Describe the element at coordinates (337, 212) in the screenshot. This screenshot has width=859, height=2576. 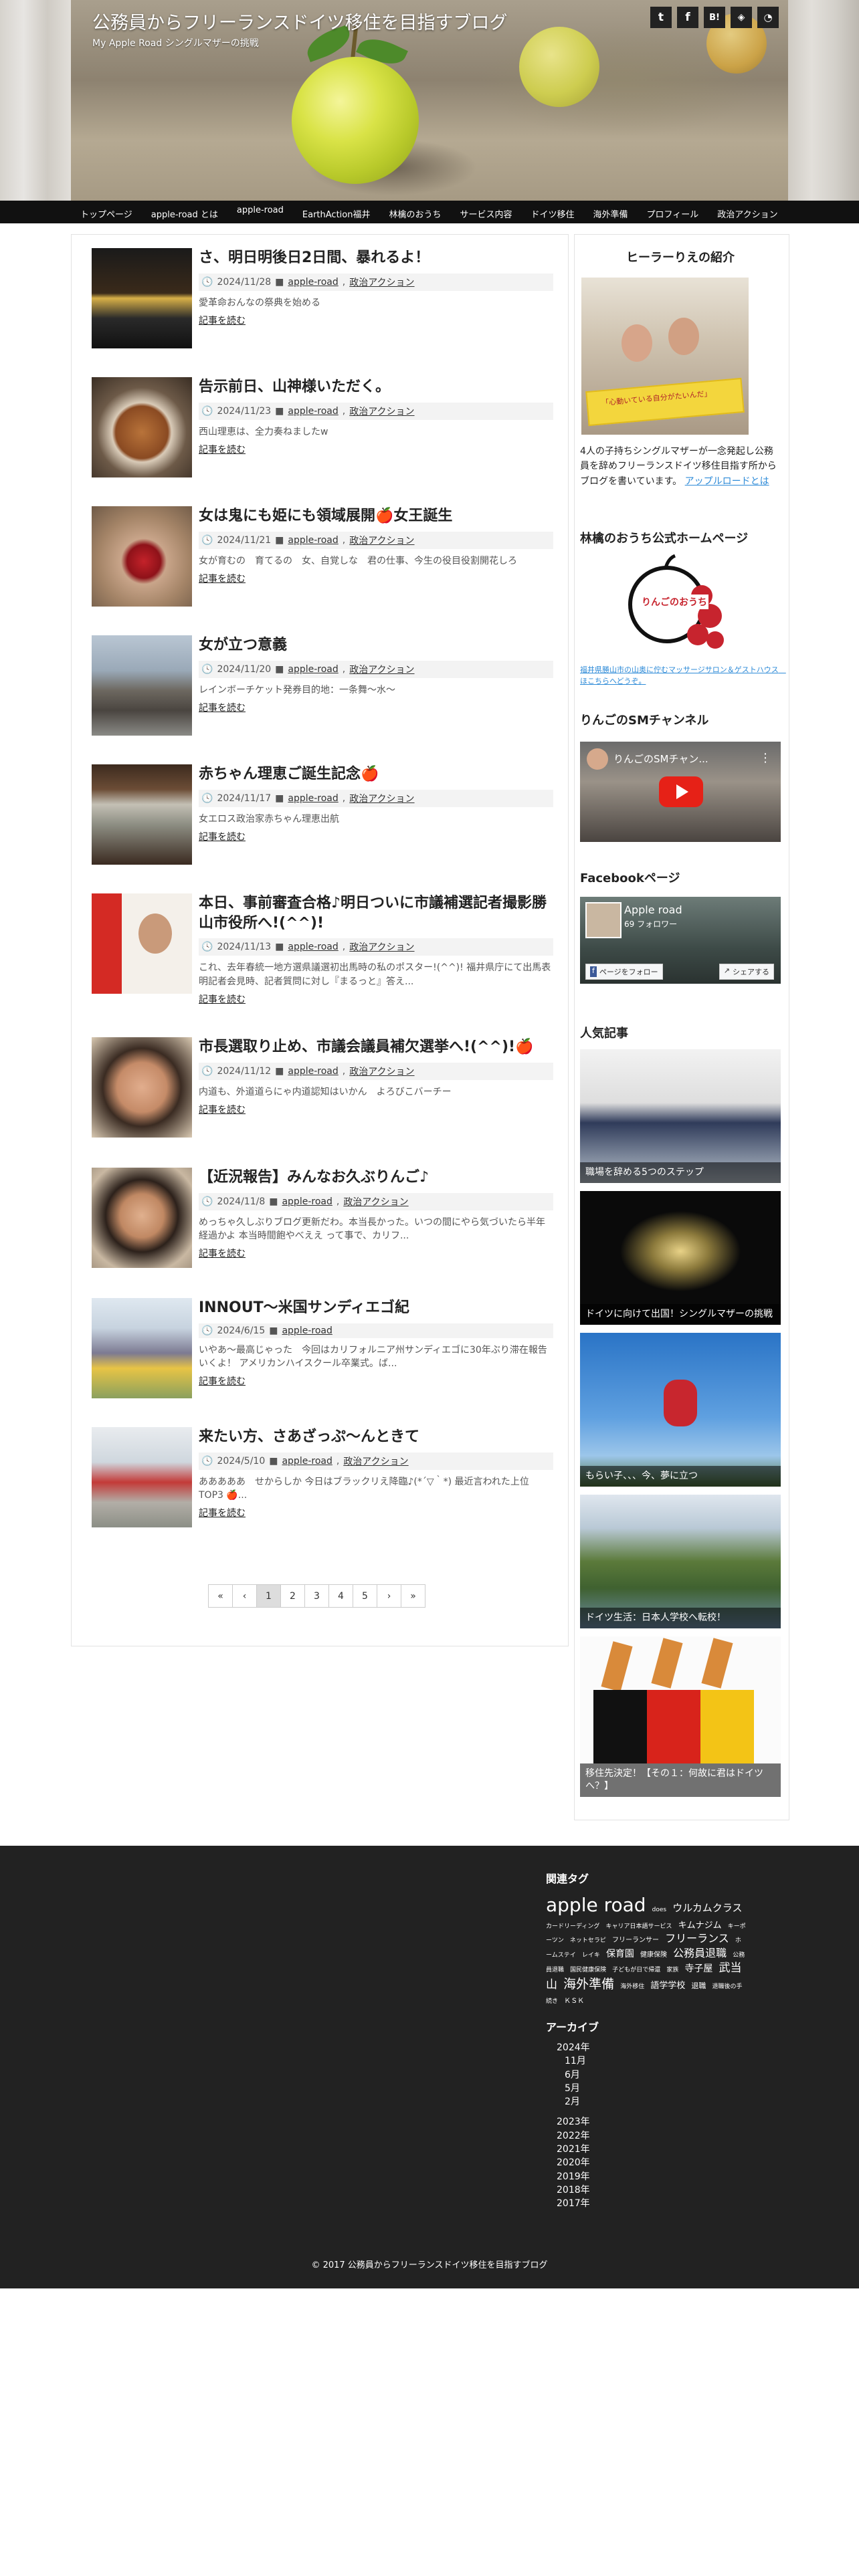
I see `nav-item-earthaction: EarthAction福井` at that location.